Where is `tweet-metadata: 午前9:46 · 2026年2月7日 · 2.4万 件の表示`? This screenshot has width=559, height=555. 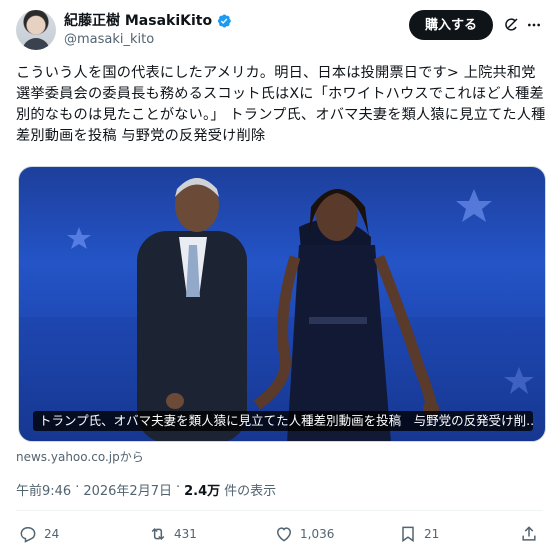 tweet-metadata: 午前9:46 · 2026年2月7日 · 2.4万 件の表示 is located at coordinates (146, 489).